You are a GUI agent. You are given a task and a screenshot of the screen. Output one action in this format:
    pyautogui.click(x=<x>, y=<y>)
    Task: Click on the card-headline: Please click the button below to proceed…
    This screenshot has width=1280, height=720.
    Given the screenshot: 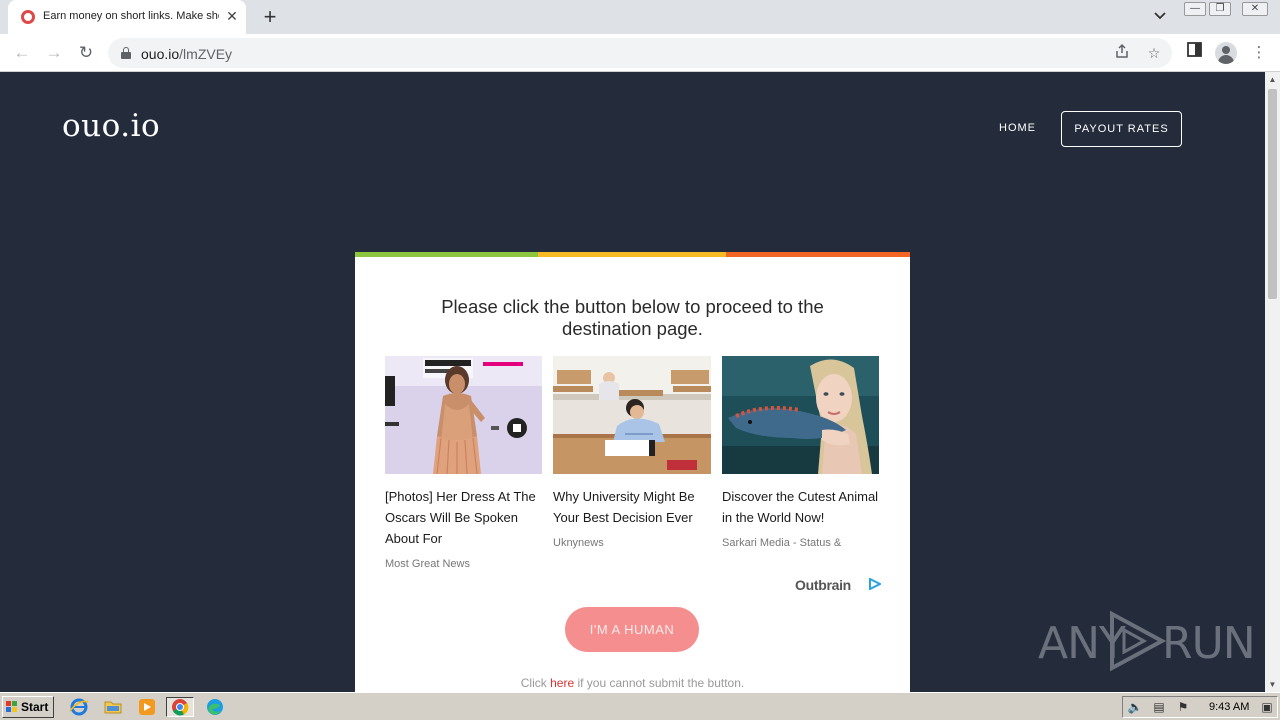 What is the action you would take?
    pyautogui.click(x=632, y=317)
    